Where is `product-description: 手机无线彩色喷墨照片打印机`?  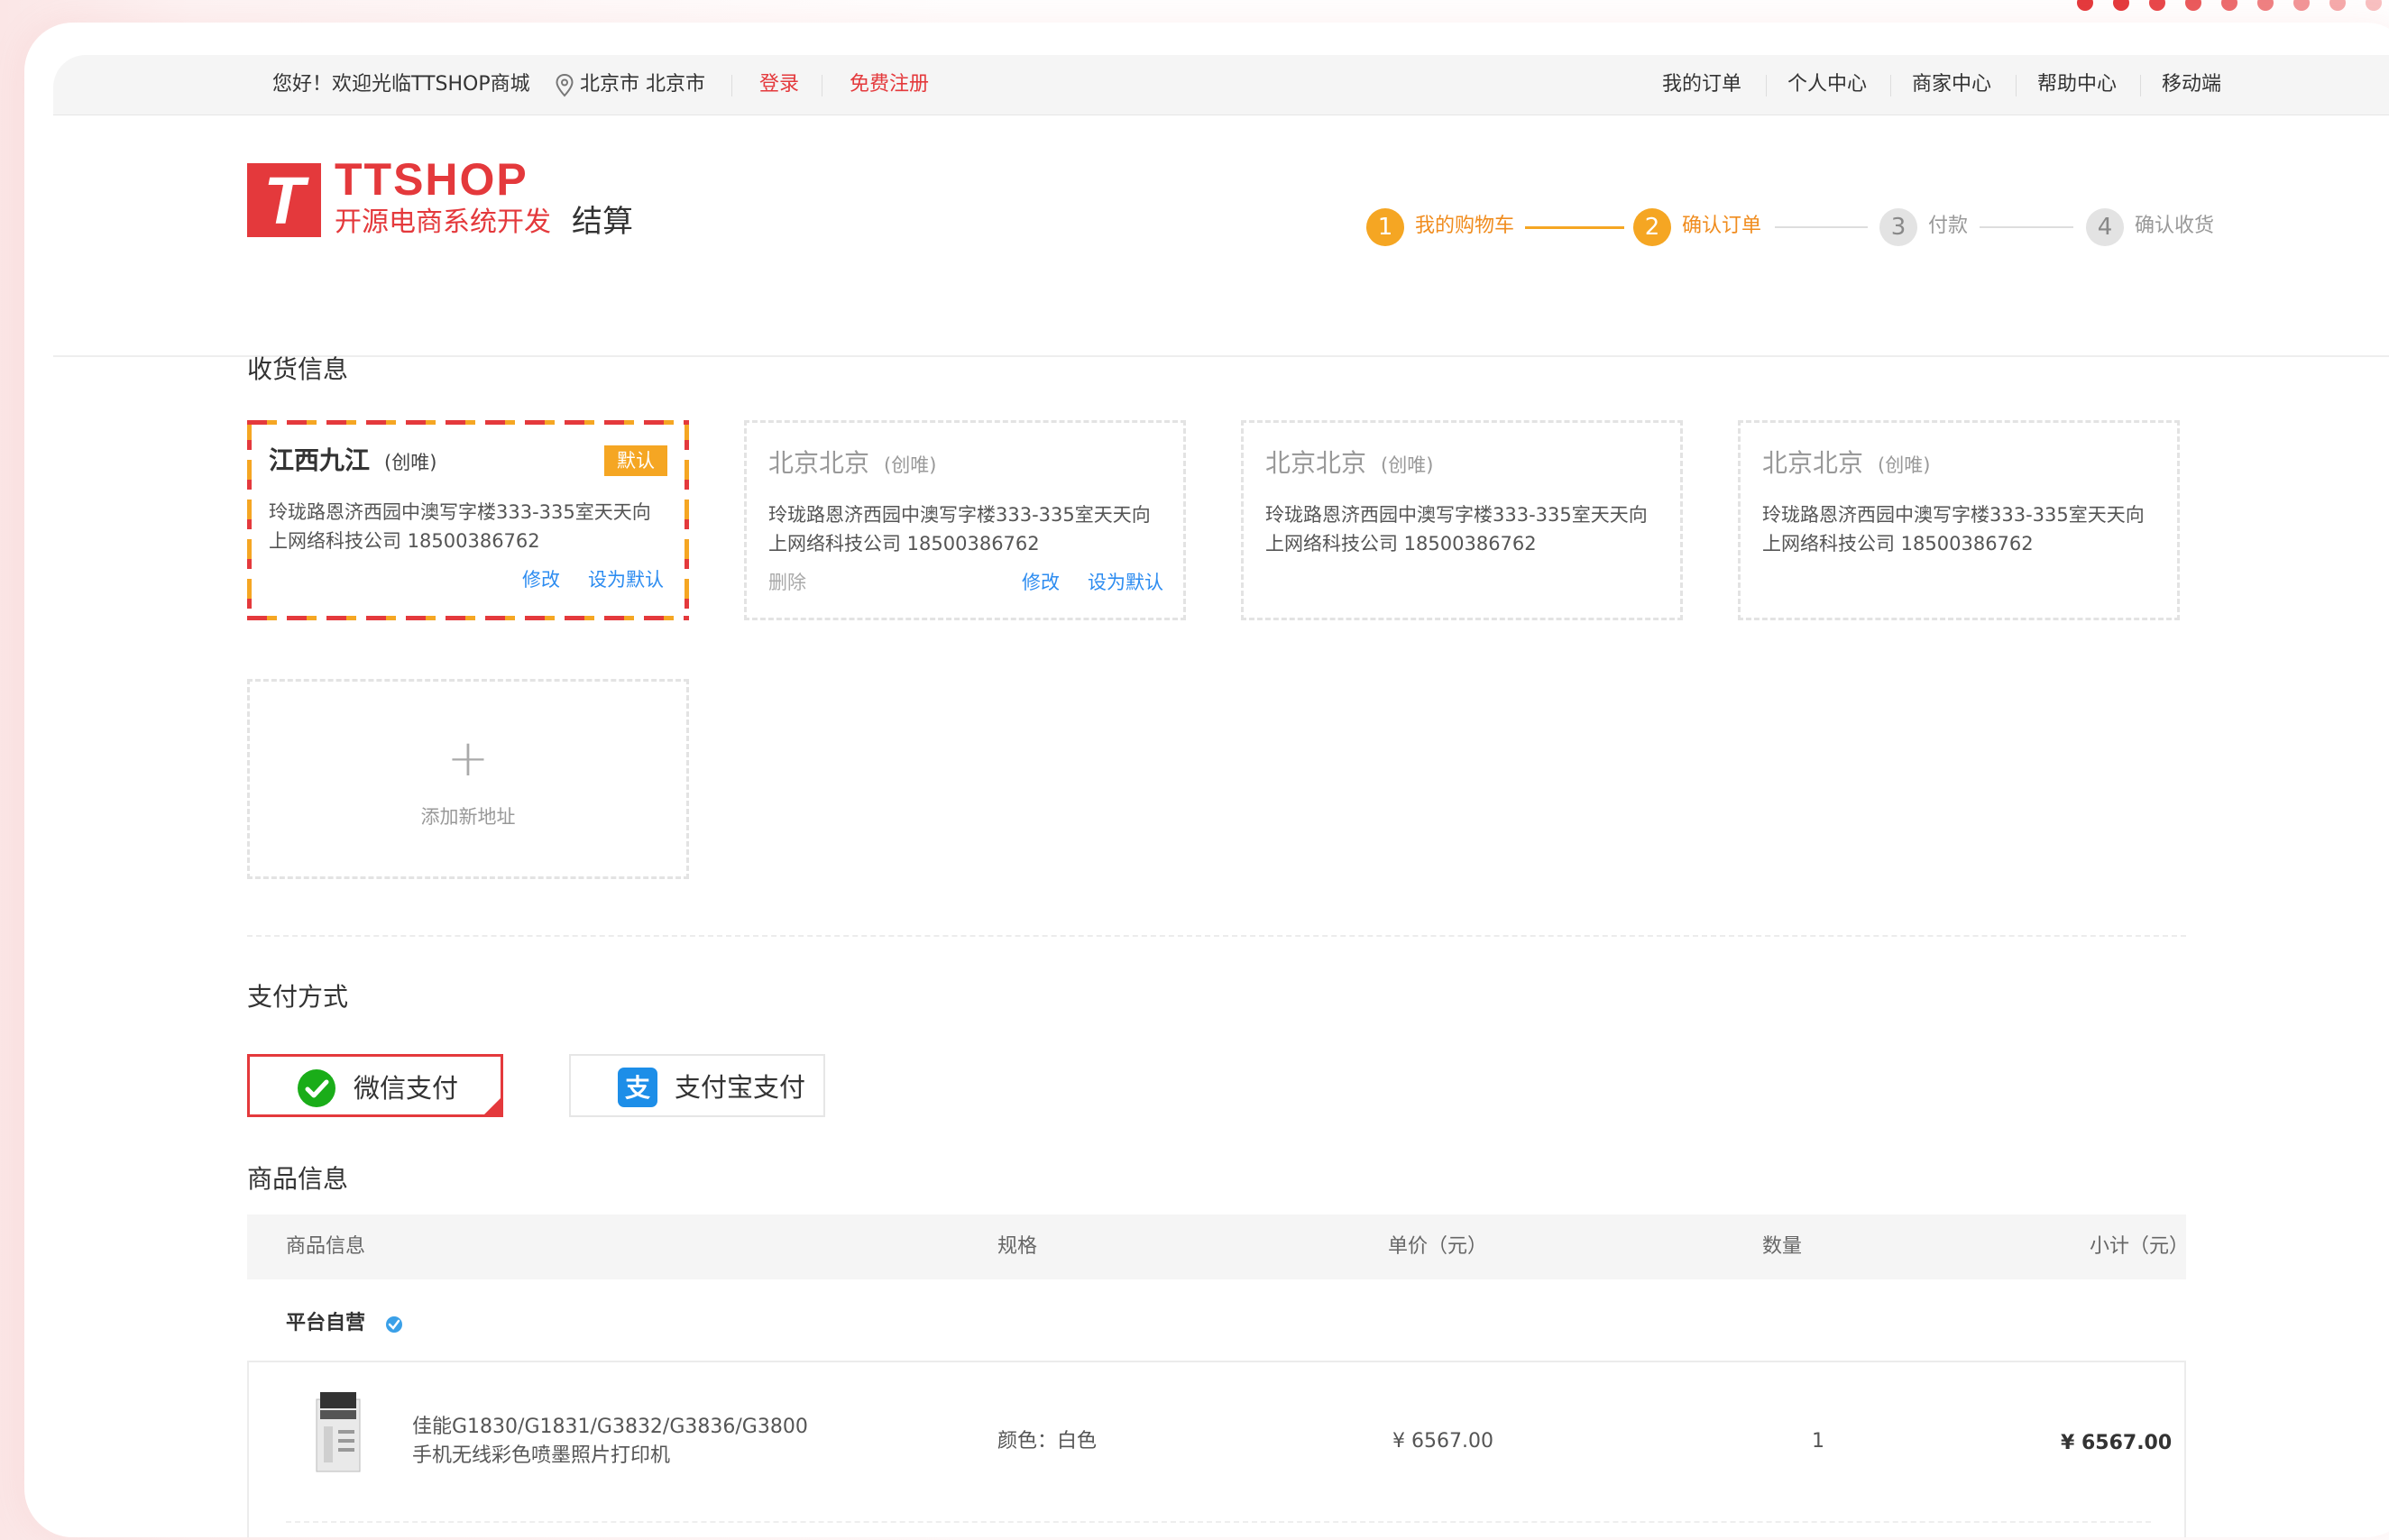
product-description: 手机无线彩色喷墨照片打印机 is located at coordinates (541, 1455).